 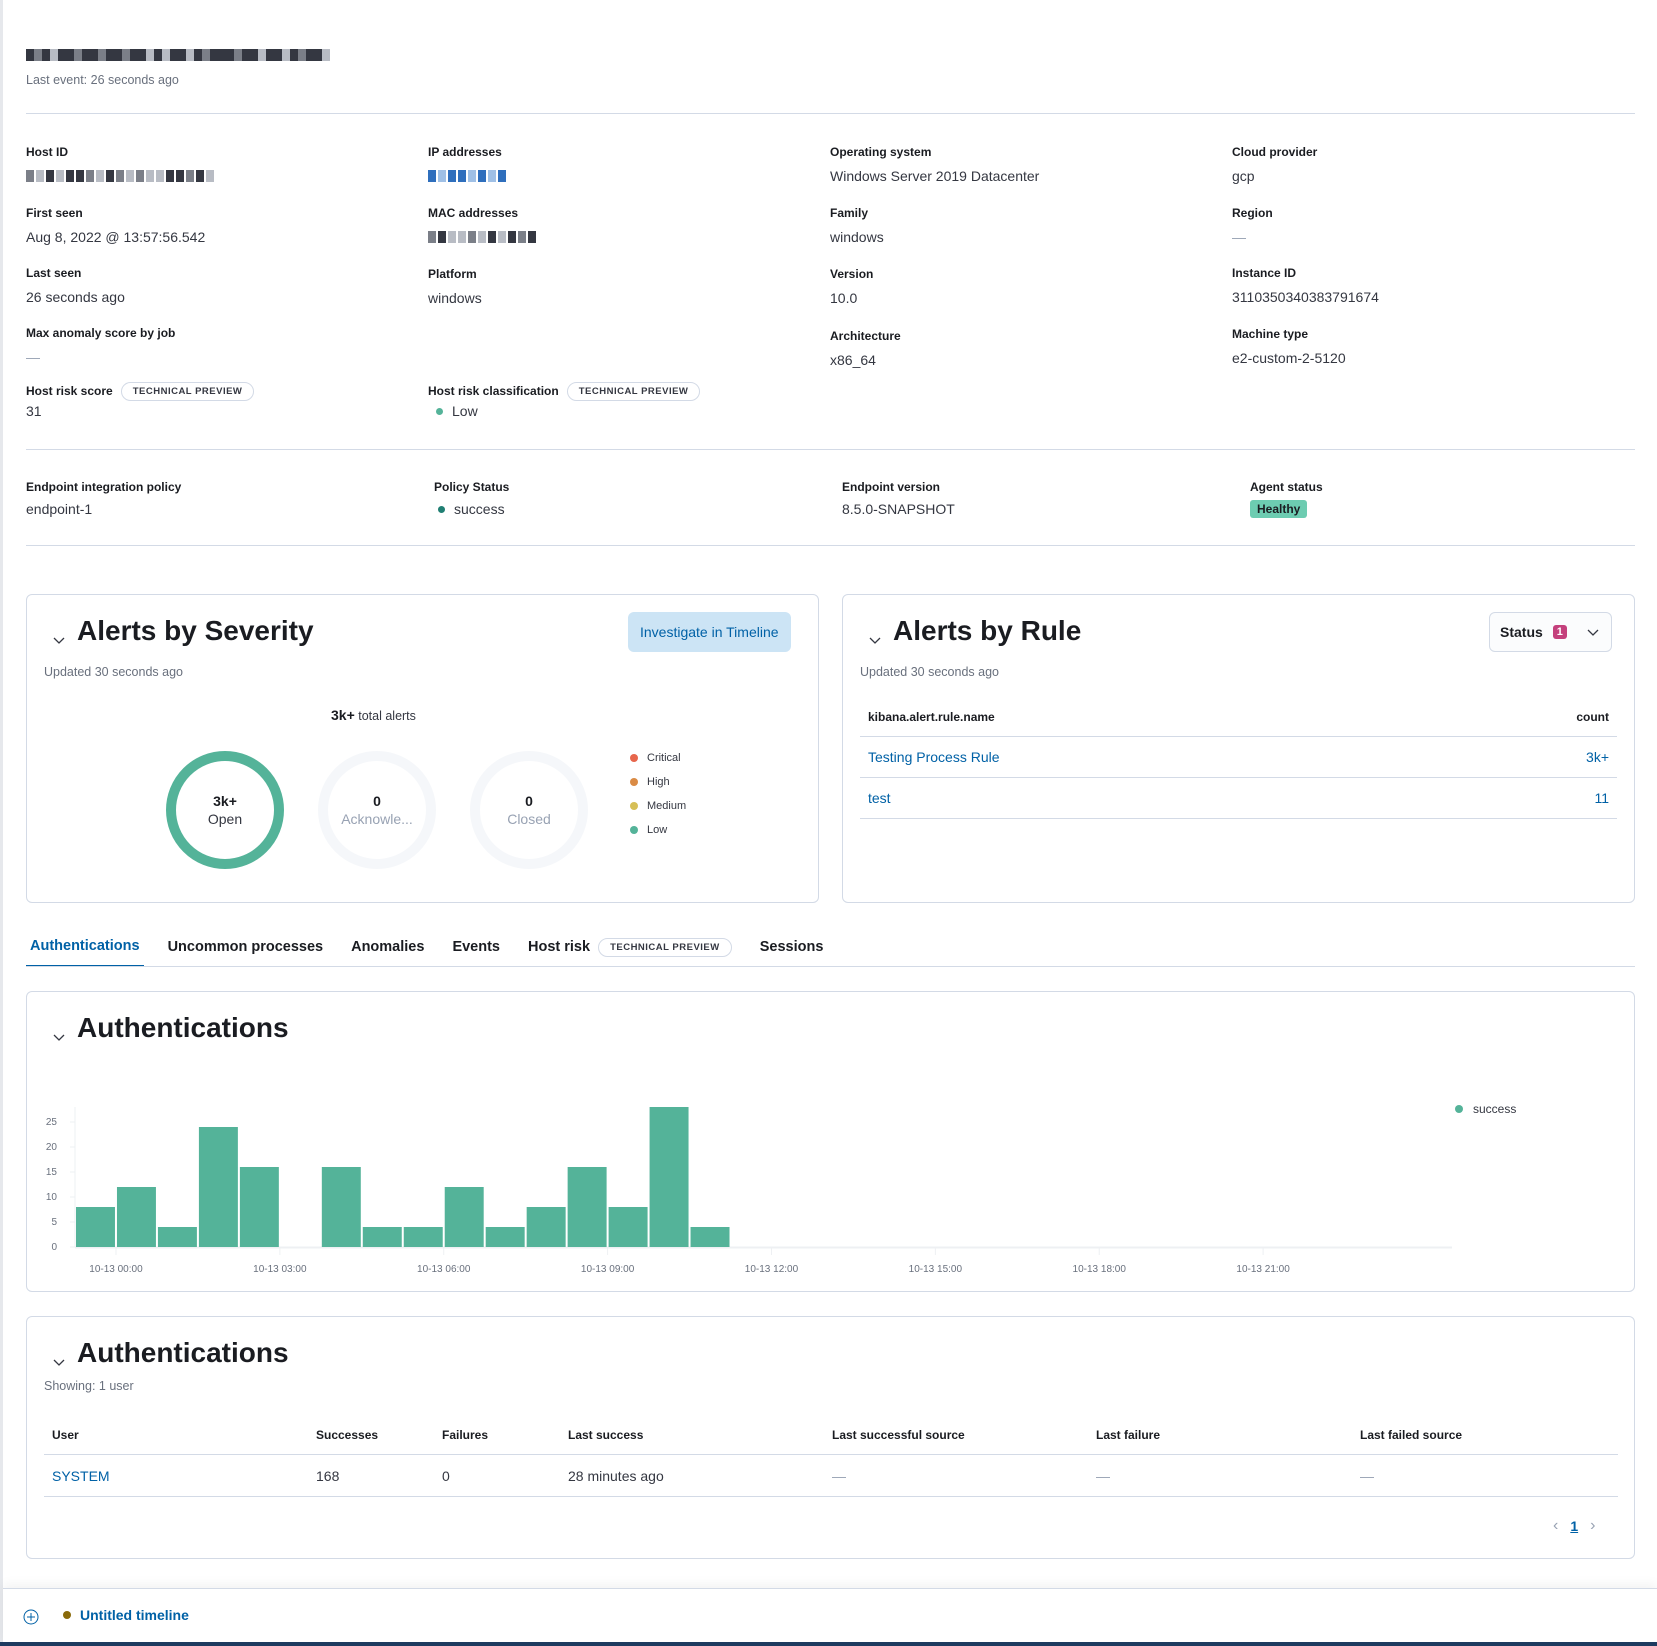 I want to click on column-header-last-success: Last success, so click(x=692, y=1435).